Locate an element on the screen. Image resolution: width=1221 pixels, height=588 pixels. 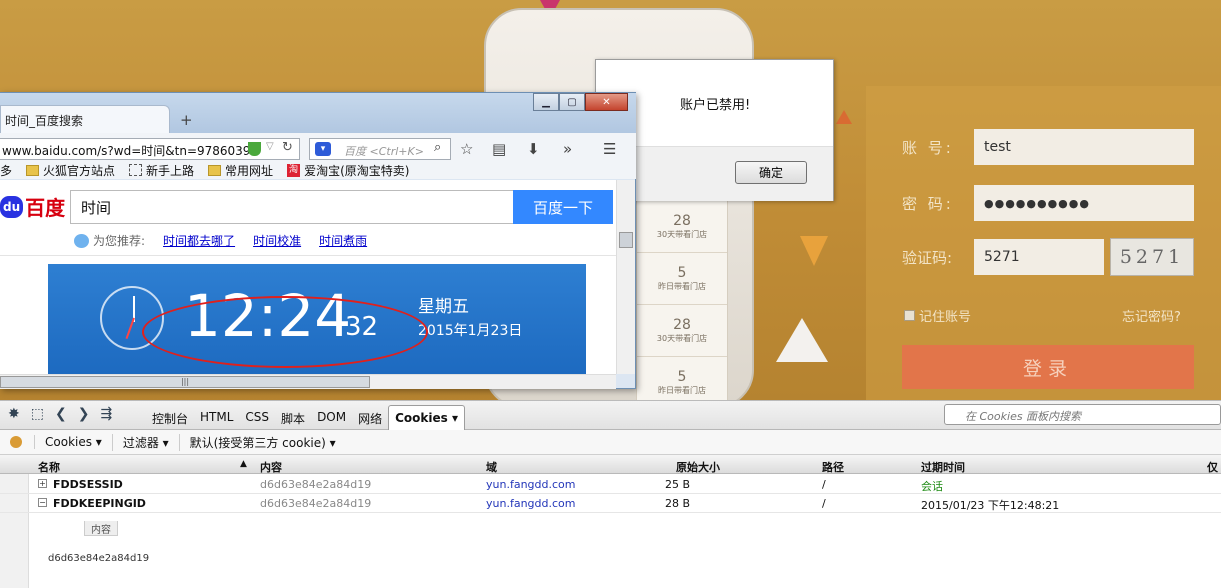
remember-checkbox is located at coordinates (909, 315).